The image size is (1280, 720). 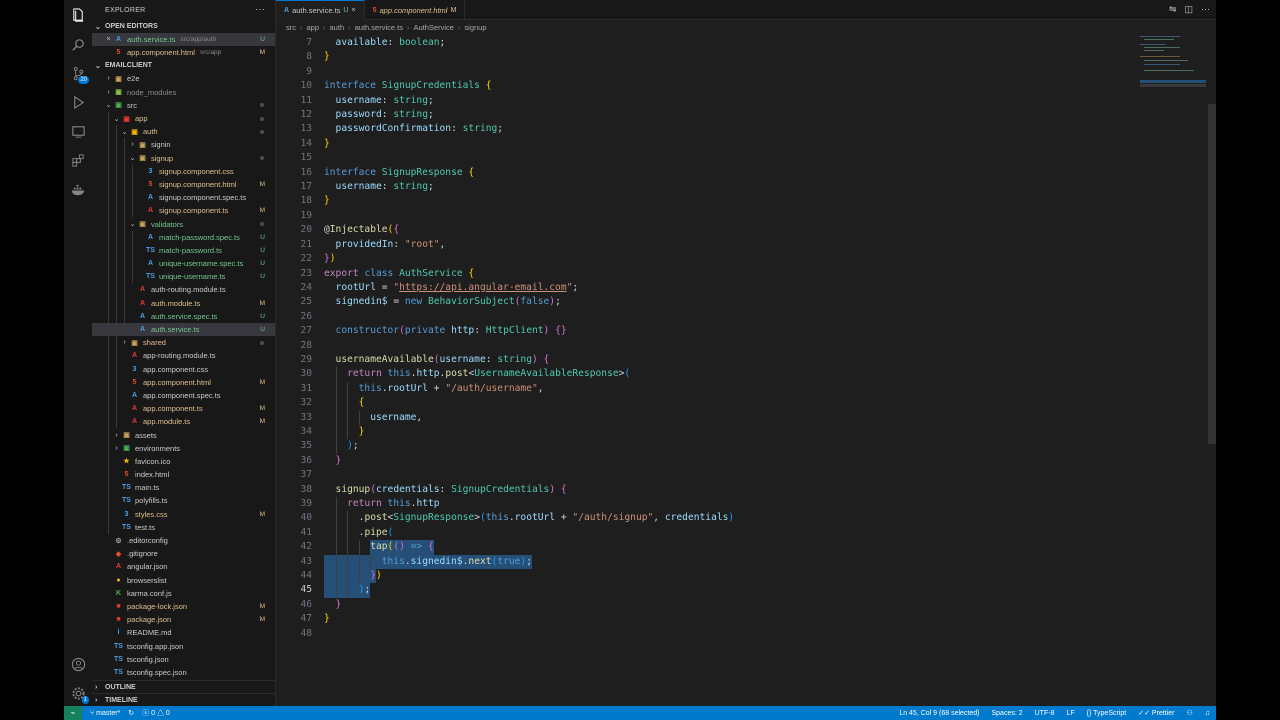 What do you see at coordinates (706, 317) in the screenshot?
I see `code-line: 26` at bounding box center [706, 317].